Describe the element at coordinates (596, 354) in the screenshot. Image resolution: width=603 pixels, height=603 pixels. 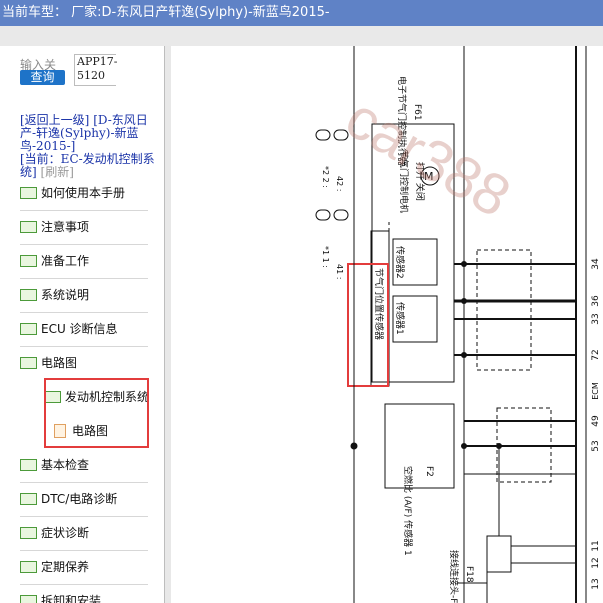
I see `ecm-pin: 72` at that location.